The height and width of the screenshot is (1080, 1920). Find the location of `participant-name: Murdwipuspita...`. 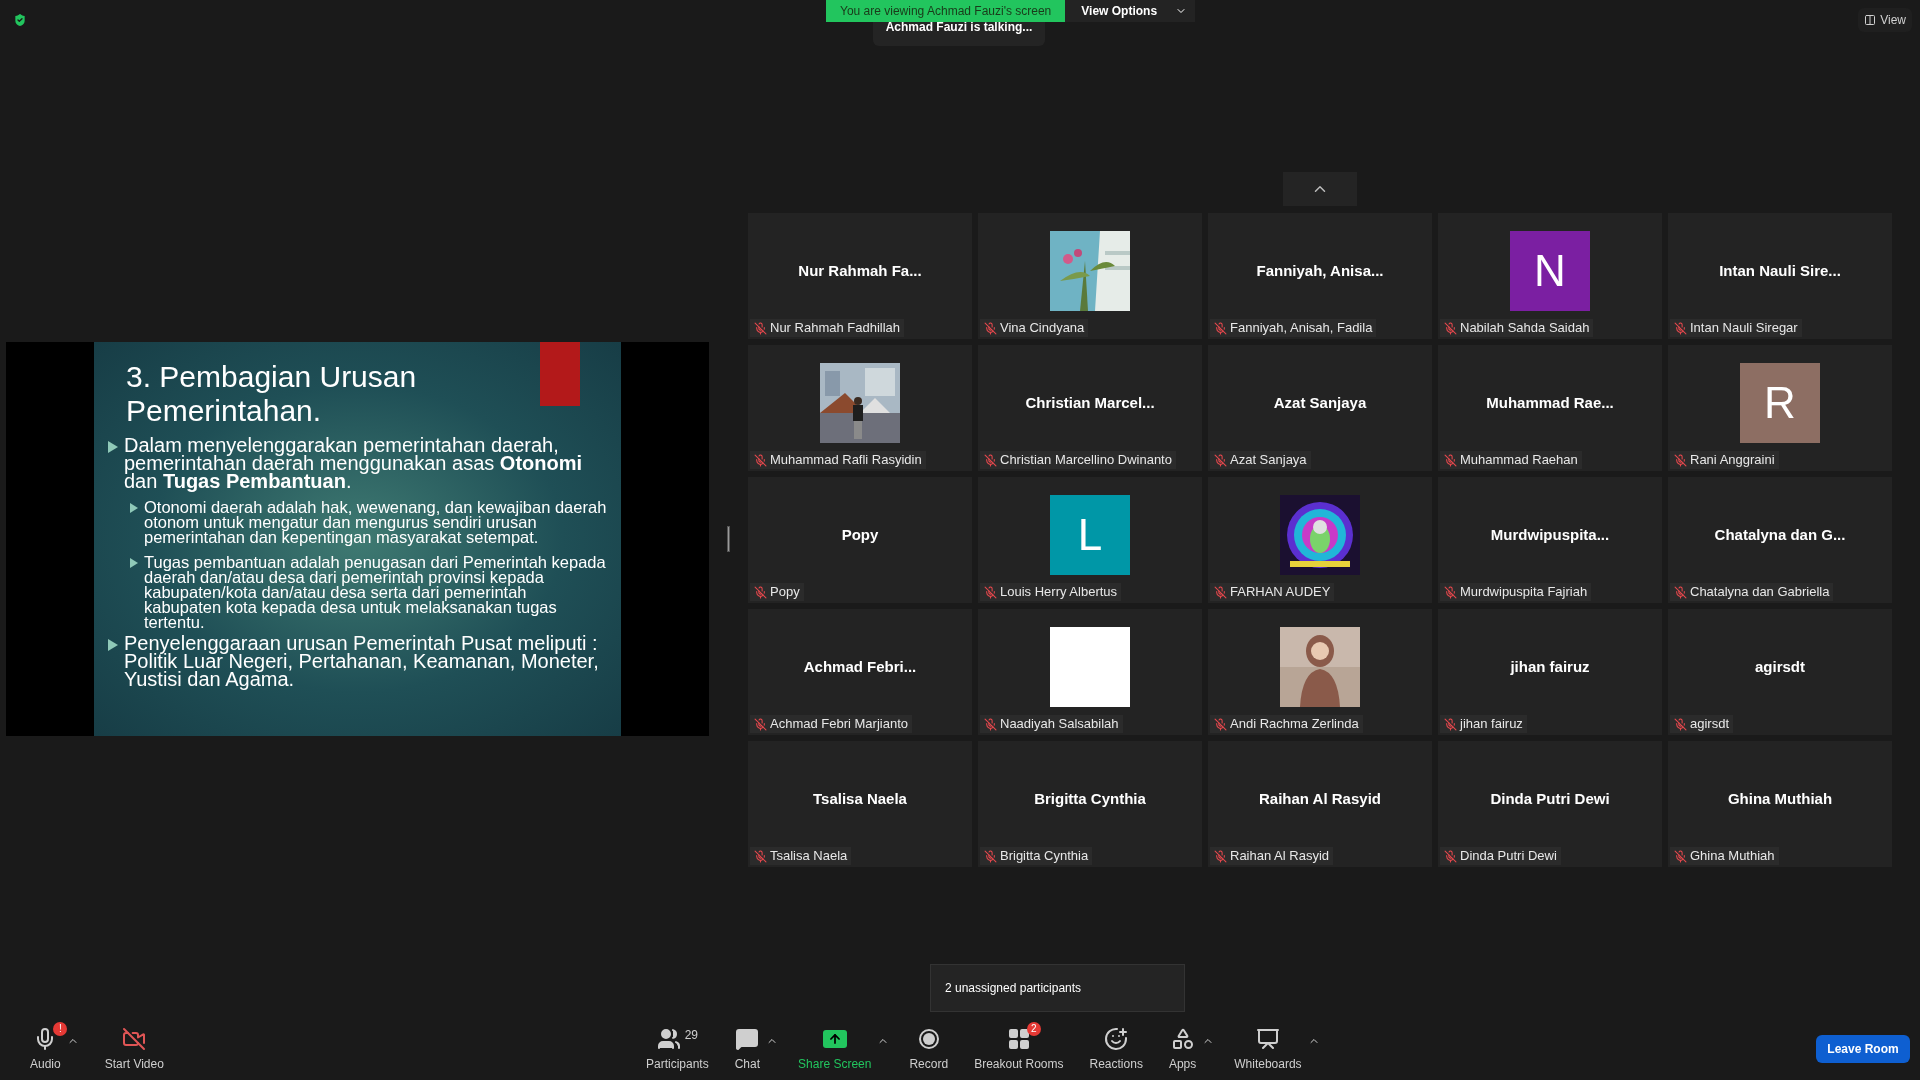

participant-name: Murdwipuspita... is located at coordinates (1550, 534).